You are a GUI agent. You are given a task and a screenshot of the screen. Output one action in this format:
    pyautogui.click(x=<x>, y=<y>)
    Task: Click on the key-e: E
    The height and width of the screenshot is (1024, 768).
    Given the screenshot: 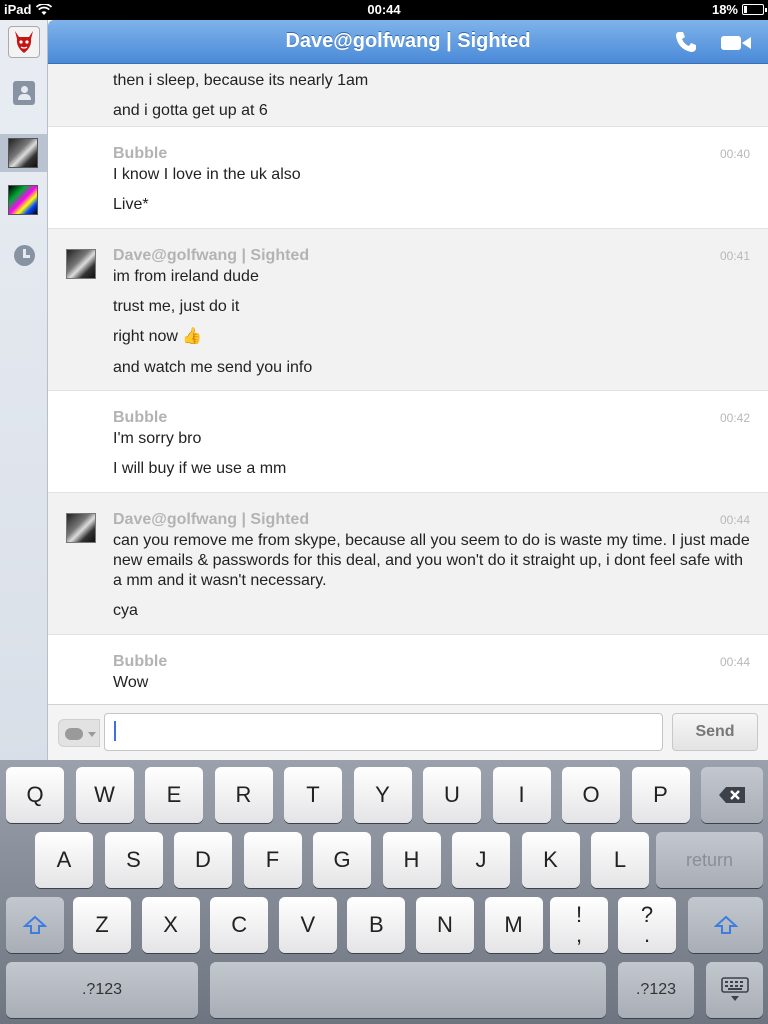 What is the action you would take?
    pyautogui.click(x=174, y=795)
    